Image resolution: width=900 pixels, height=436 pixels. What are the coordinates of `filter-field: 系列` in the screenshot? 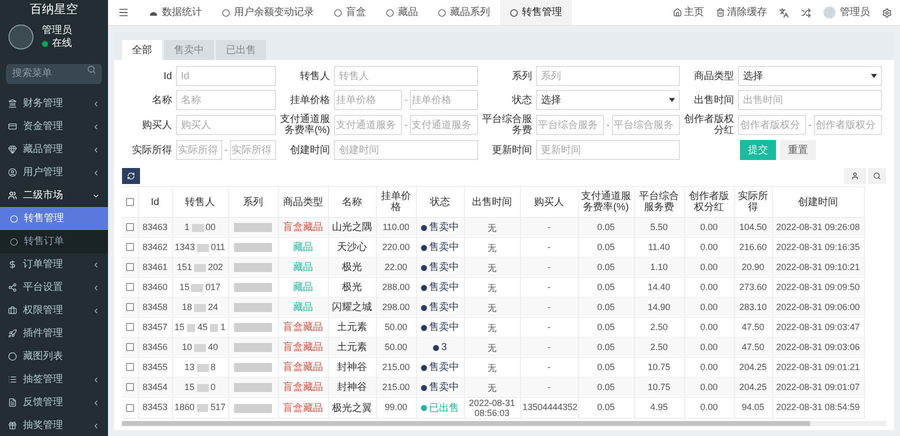 It's located at (608, 76).